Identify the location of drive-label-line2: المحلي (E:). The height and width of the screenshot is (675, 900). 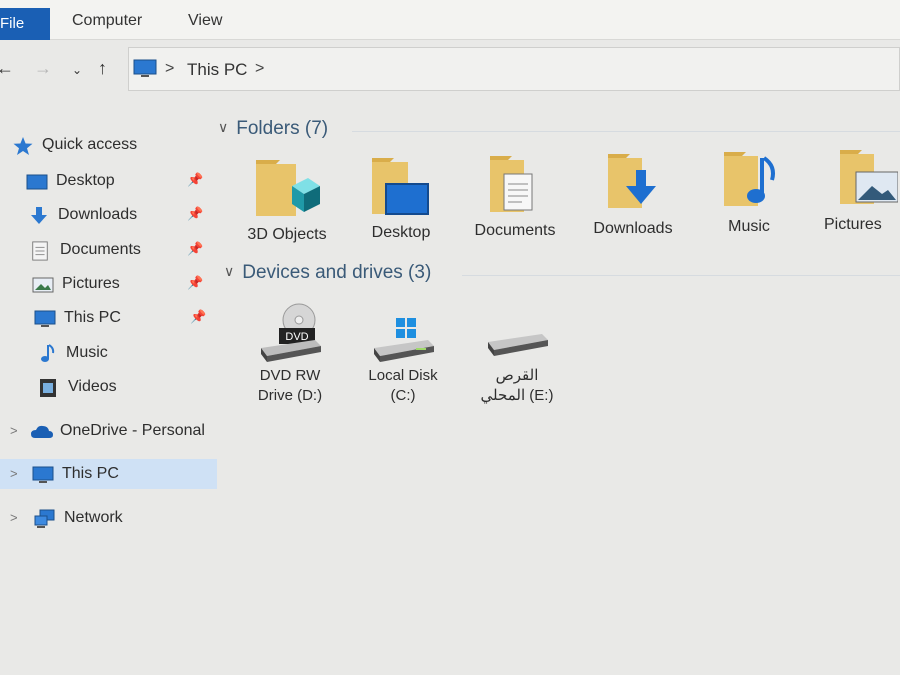
(517, 395).